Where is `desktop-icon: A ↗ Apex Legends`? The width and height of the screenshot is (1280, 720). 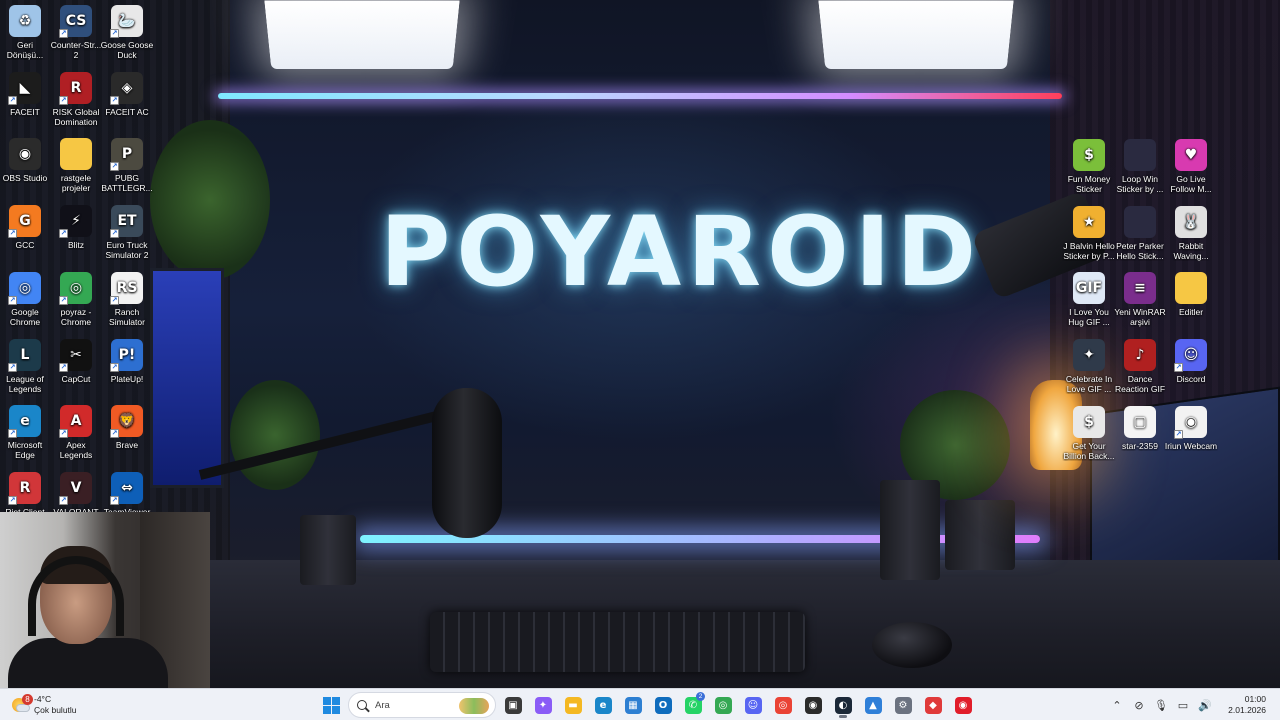 desktop-icon: A ↗ Apex Legends is located at coordinates (76, 432).